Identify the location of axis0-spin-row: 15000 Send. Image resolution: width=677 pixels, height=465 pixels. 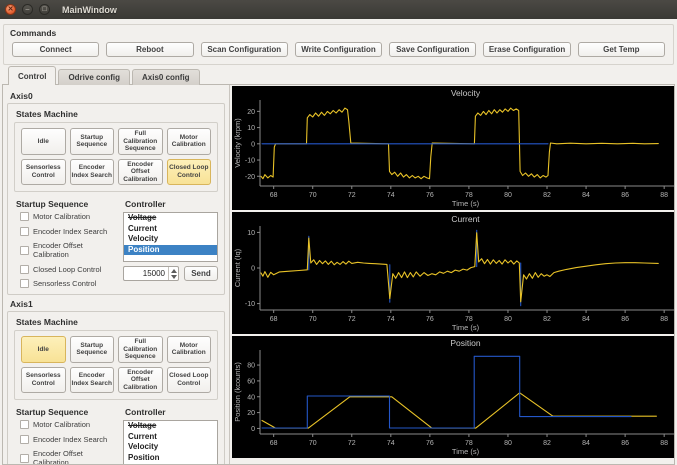
(170, 273).